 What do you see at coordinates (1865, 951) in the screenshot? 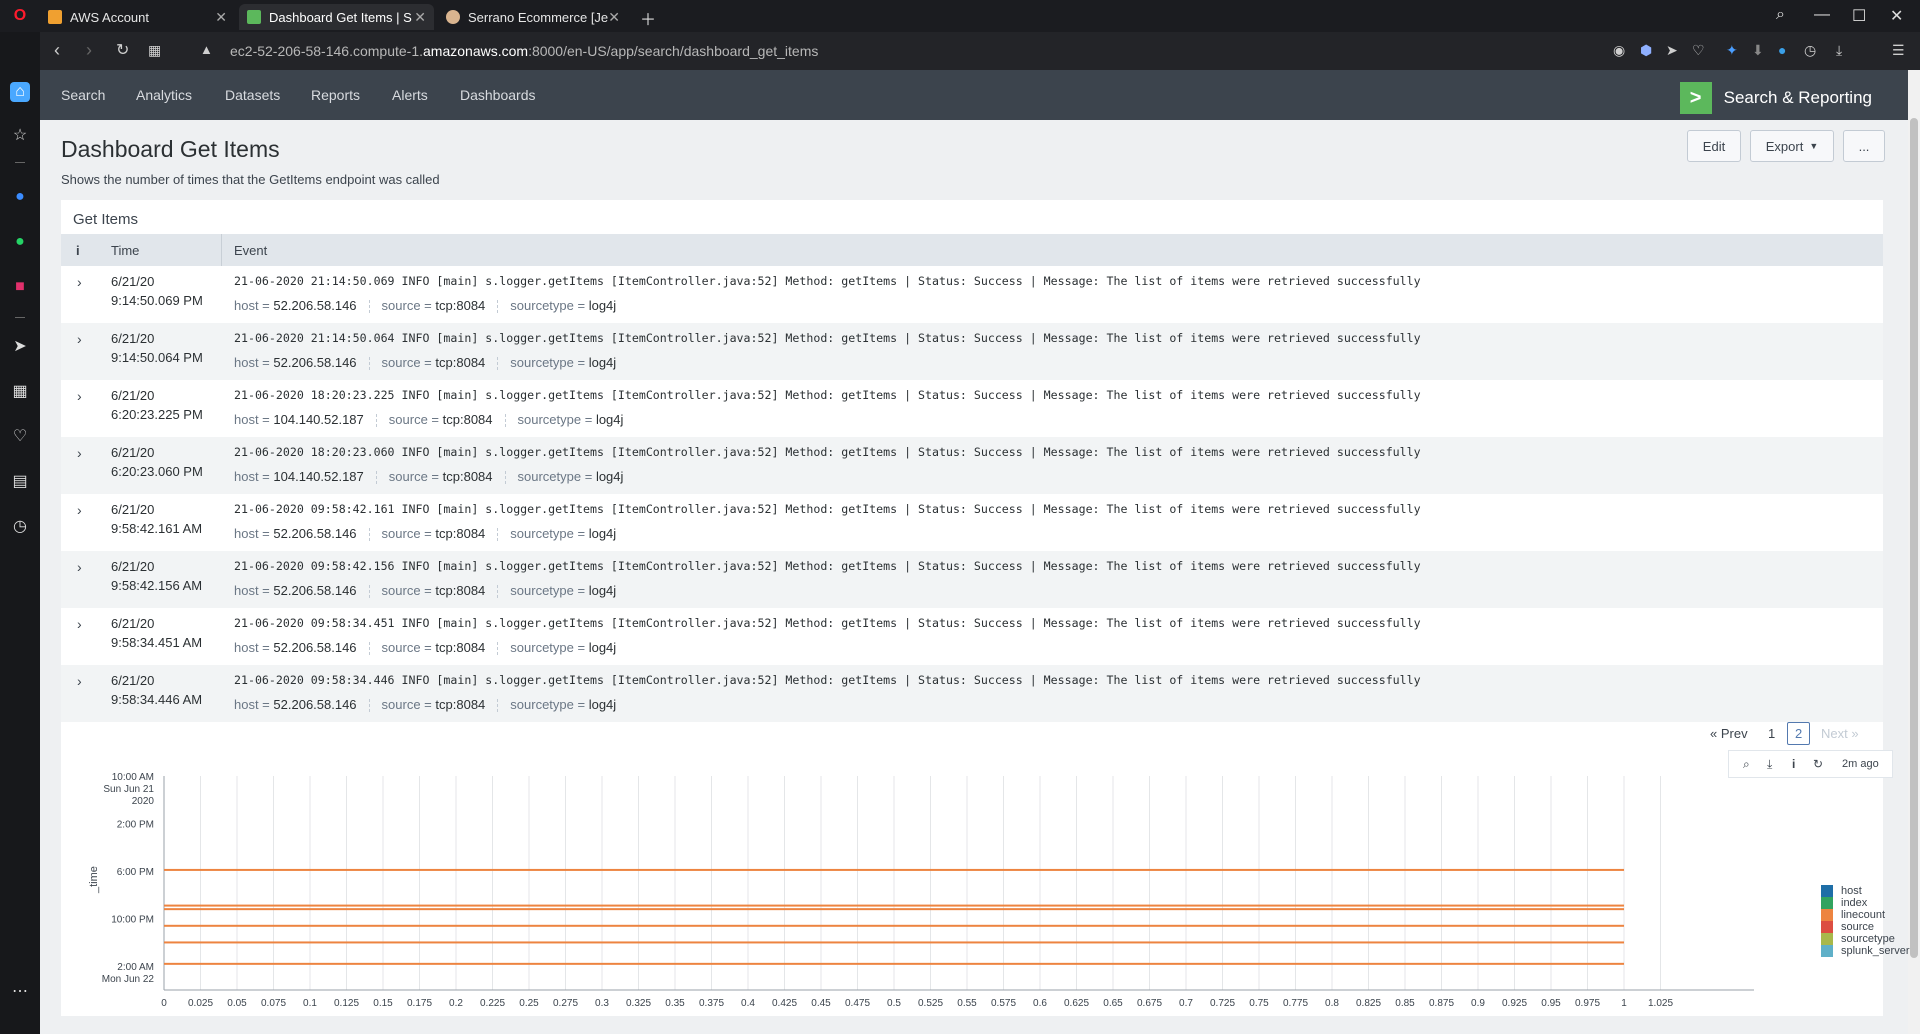
I see `legend-item: splunk_server` at bounding box center [1865, 951].